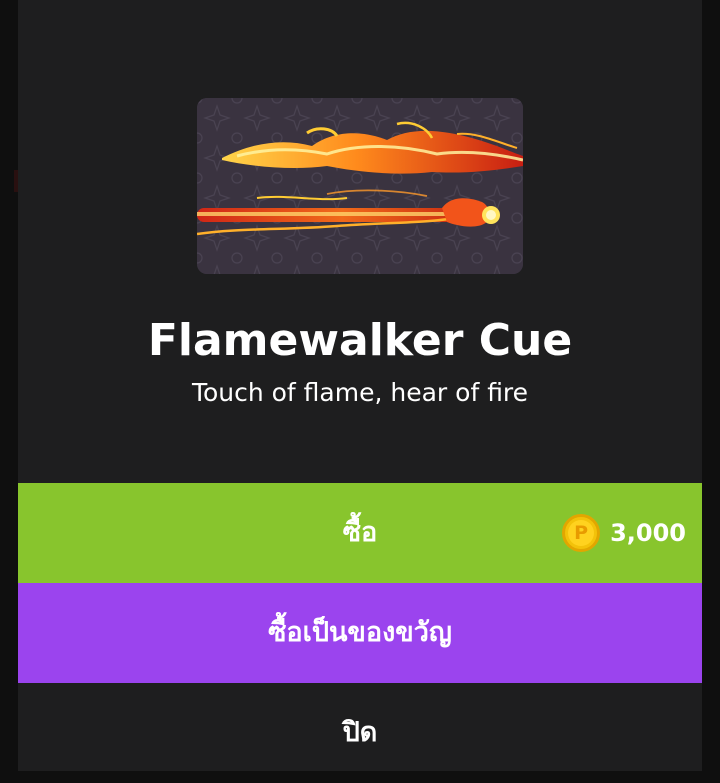 The image size is (720, 783). I want to click on flame-cue-image, so click(360, 186).